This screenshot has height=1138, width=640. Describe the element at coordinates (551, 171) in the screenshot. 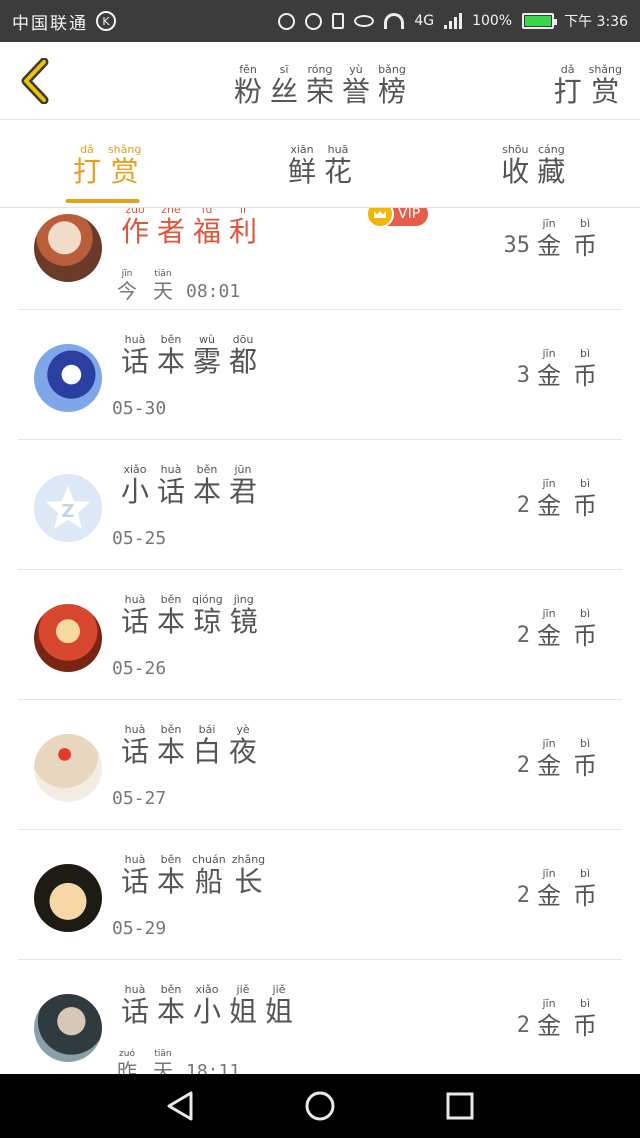

I see `hanzi: 藏` at that location.